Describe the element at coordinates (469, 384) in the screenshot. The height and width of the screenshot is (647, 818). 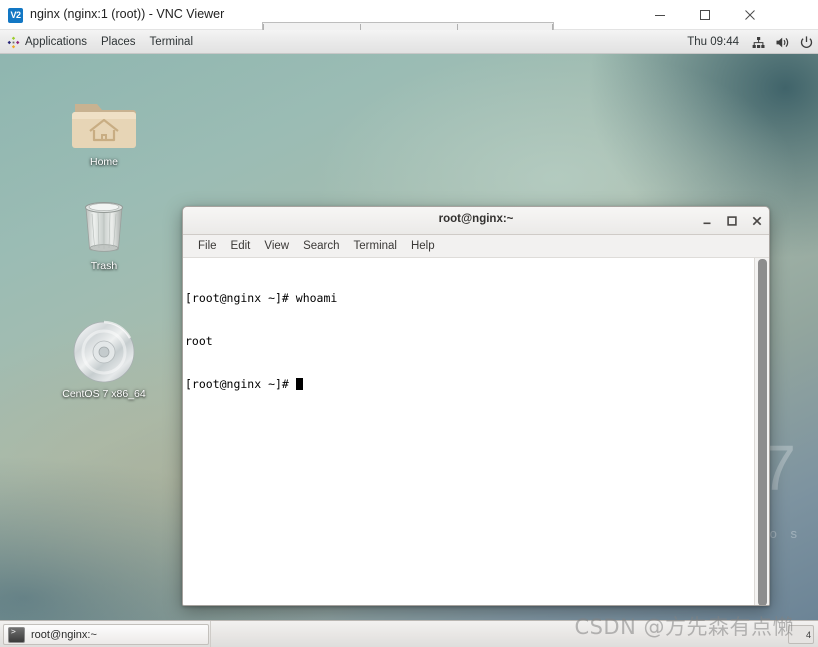
I see `terminal-line-with-cursor: [root@nginx ~]#` at that location.